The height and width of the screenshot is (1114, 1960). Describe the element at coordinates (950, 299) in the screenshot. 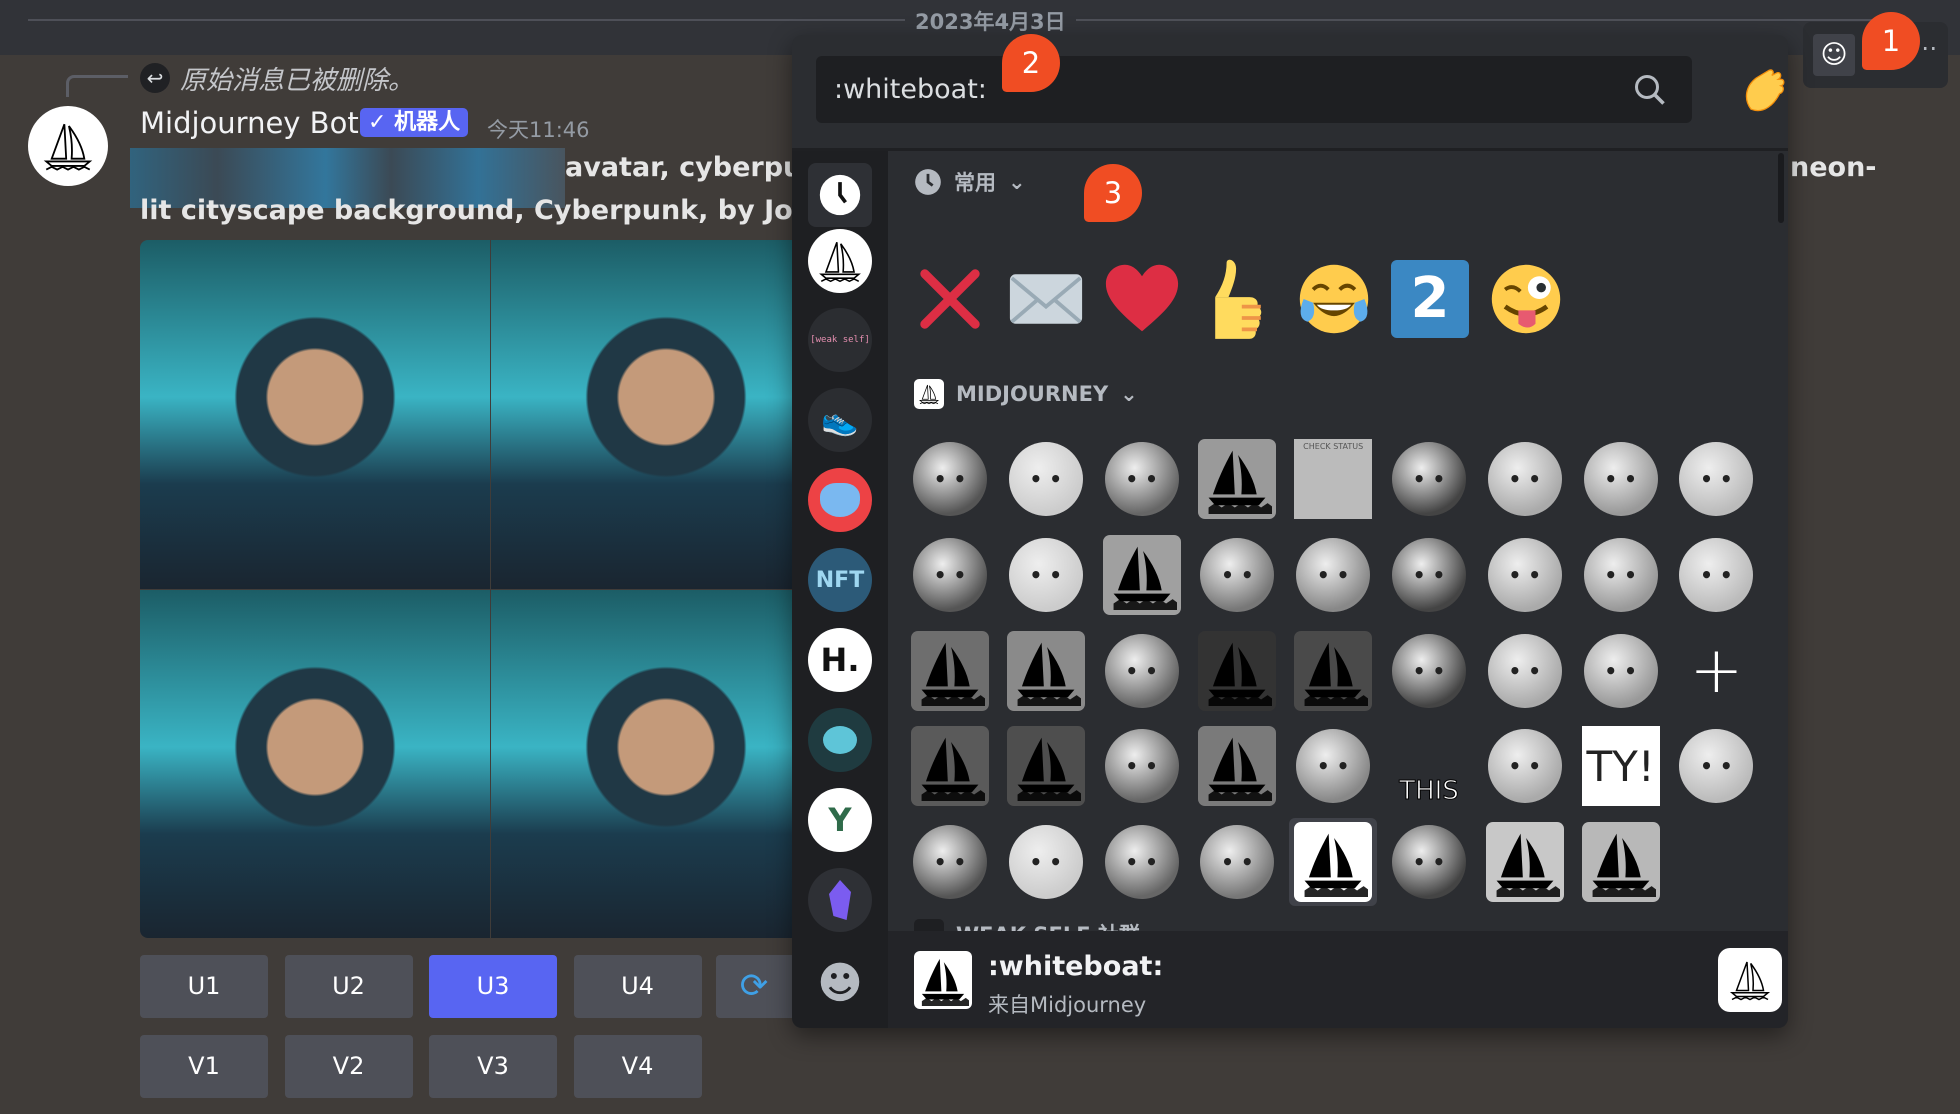

I see `emoji-cross-mark` at that location.